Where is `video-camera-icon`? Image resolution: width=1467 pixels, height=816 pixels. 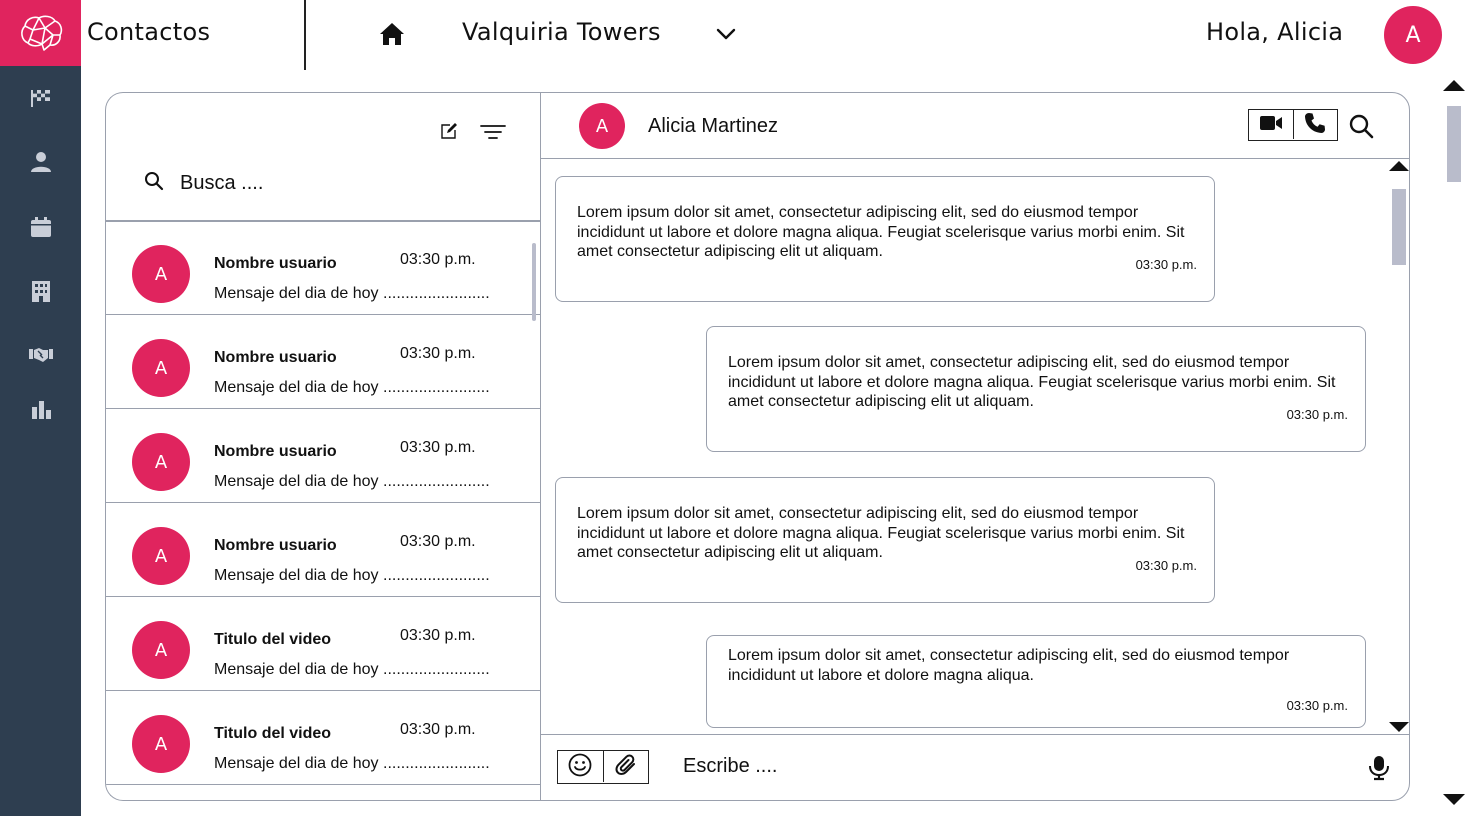 video-camera-icon is located at coordinates (1271, 125).